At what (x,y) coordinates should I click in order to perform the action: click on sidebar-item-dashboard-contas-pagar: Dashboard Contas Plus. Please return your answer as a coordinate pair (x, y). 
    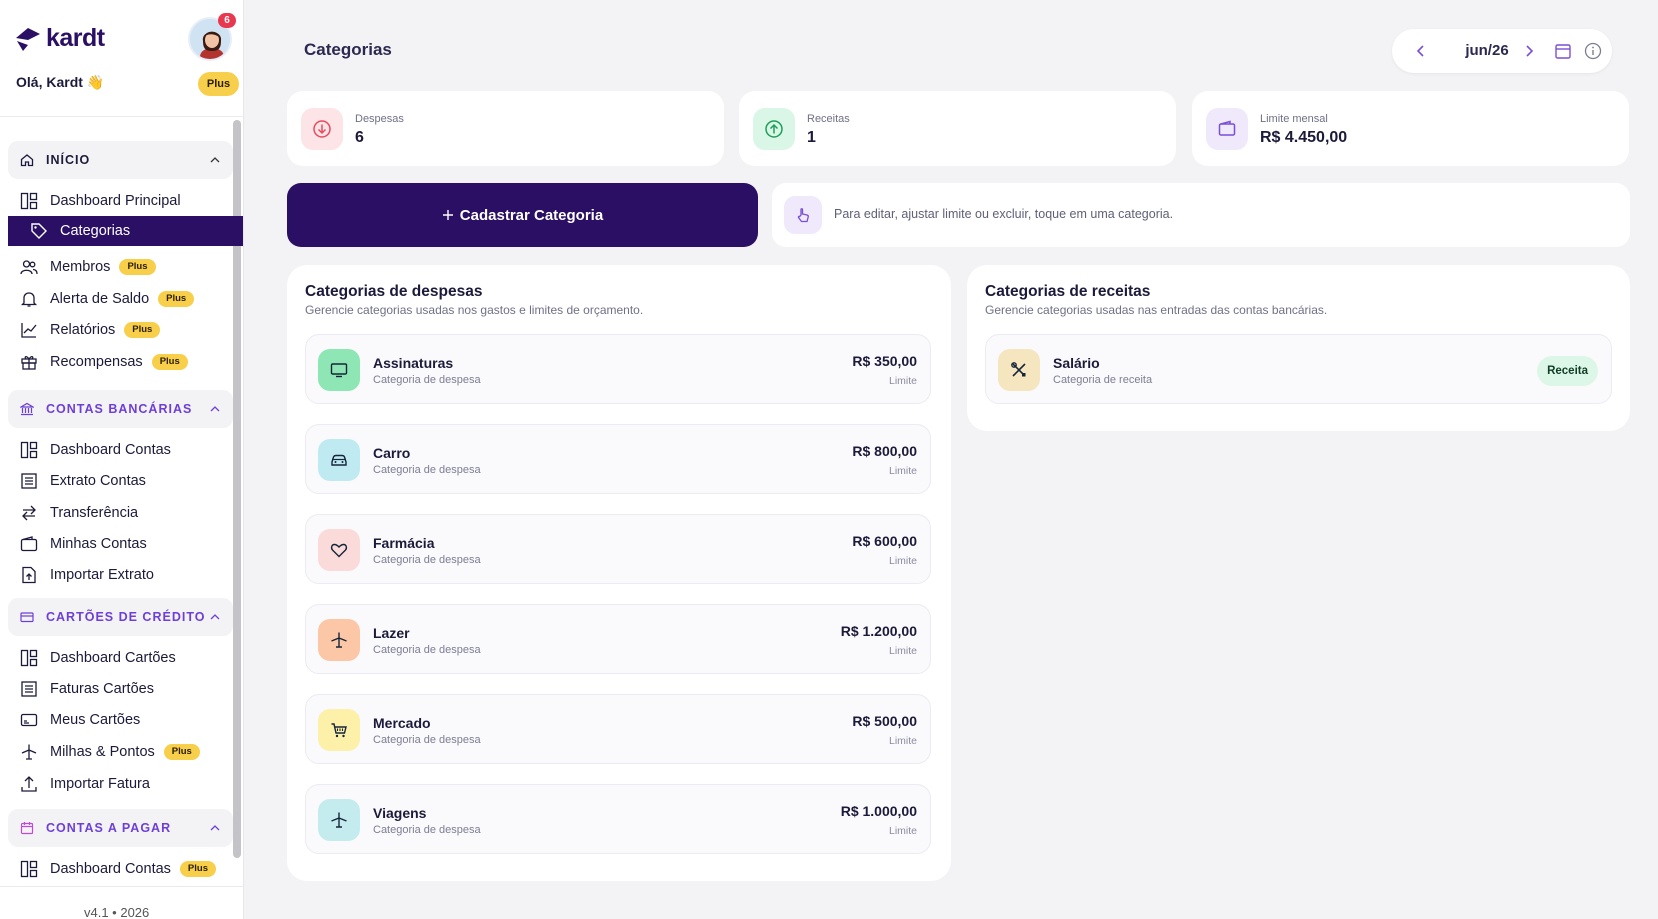
    Looking at the image, I should click on (125, 869).